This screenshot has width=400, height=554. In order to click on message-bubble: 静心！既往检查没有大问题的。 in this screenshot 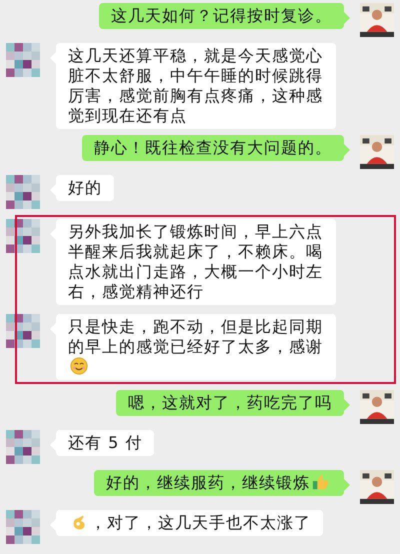, I will do `click(213, 148)`.